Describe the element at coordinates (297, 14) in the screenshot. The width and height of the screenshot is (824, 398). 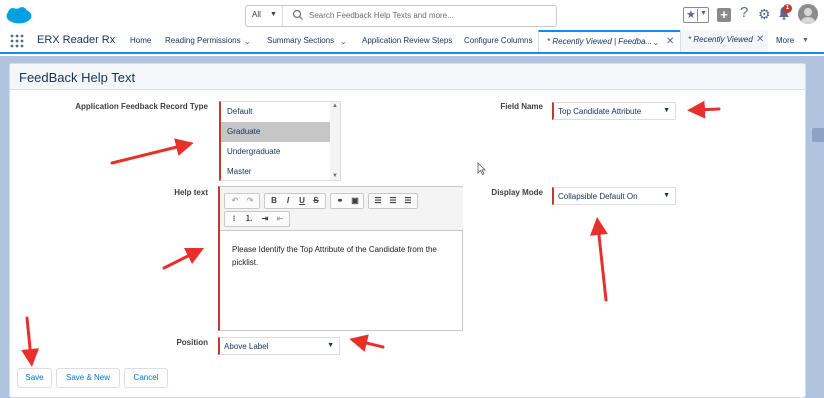
I see `search-icon` at that location.